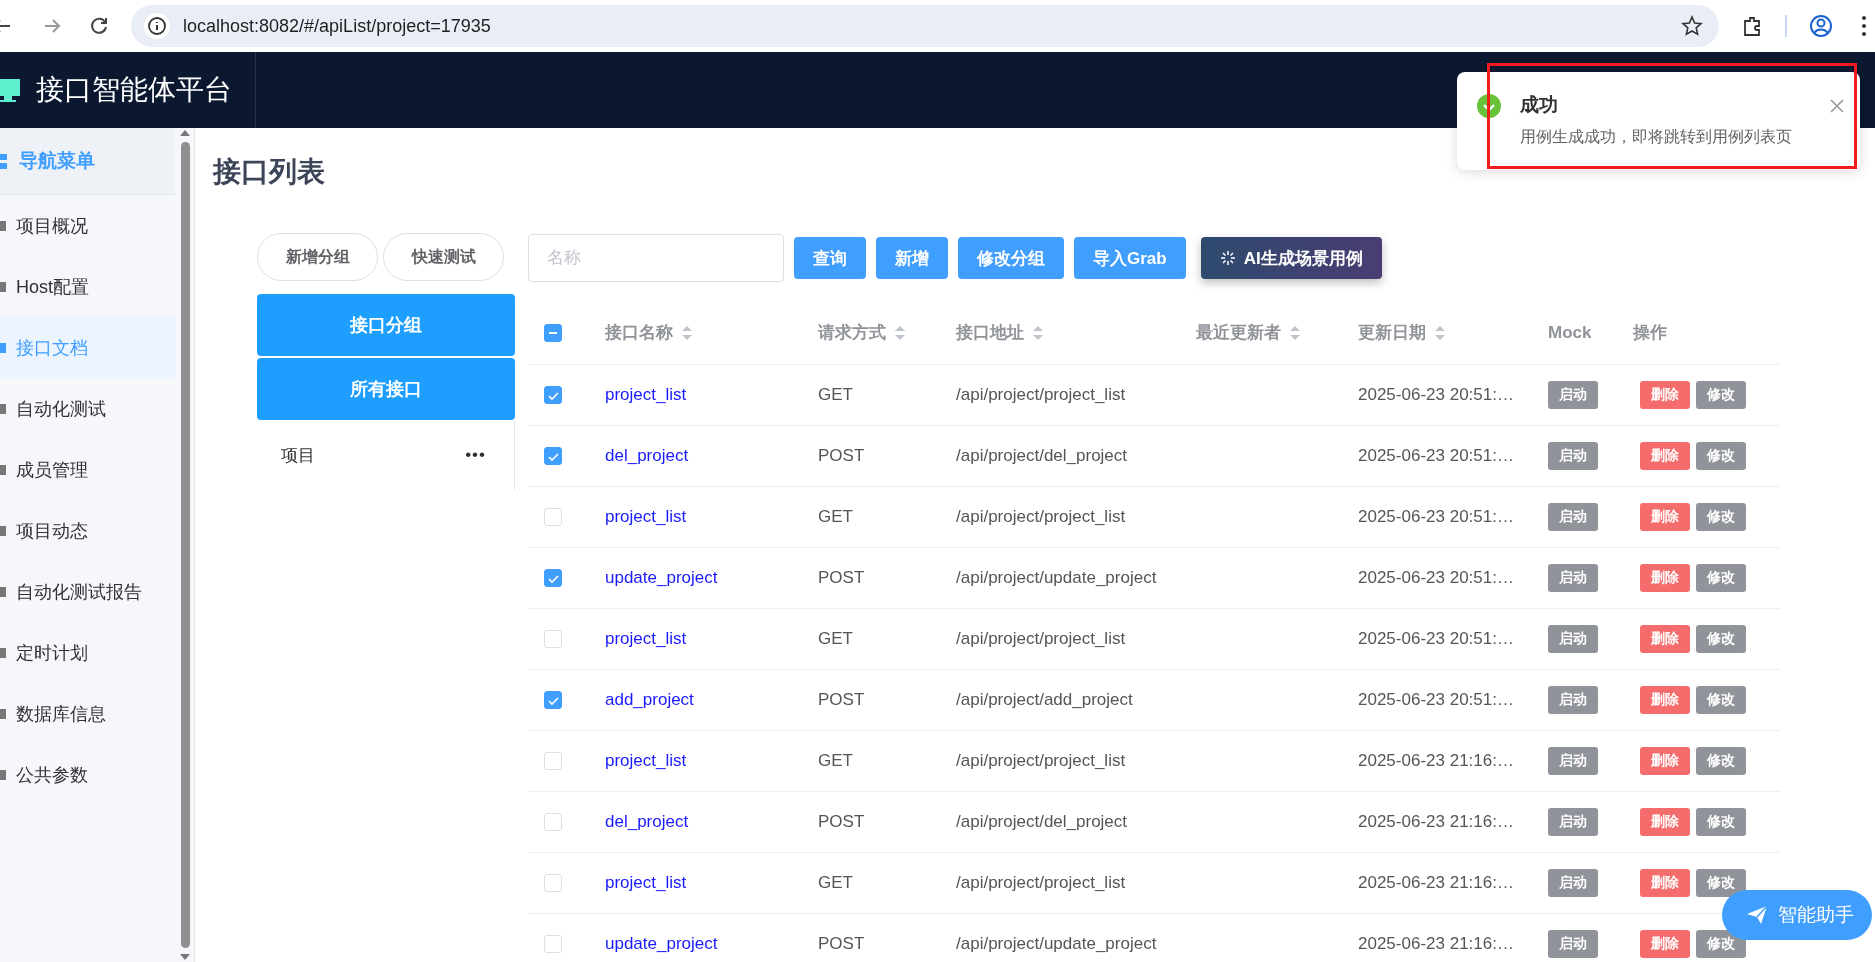 This screenshot has height=962, width=1875. What do you see at coordinates (11, 90) in the screenshot?
I see `monitor-icon` at bounding box center [11, 90].